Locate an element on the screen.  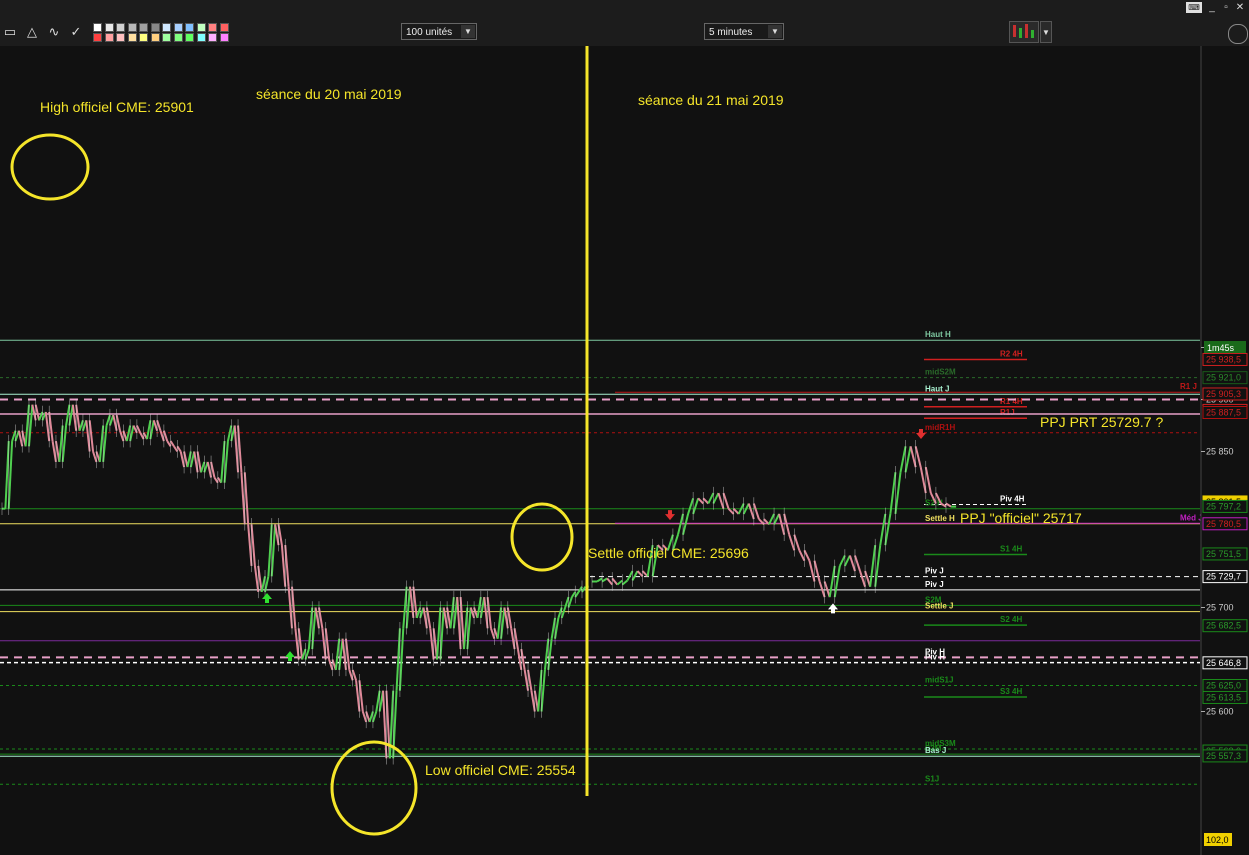
timeframe-select-value: 5 minutes is located at coordinates (731, 32).